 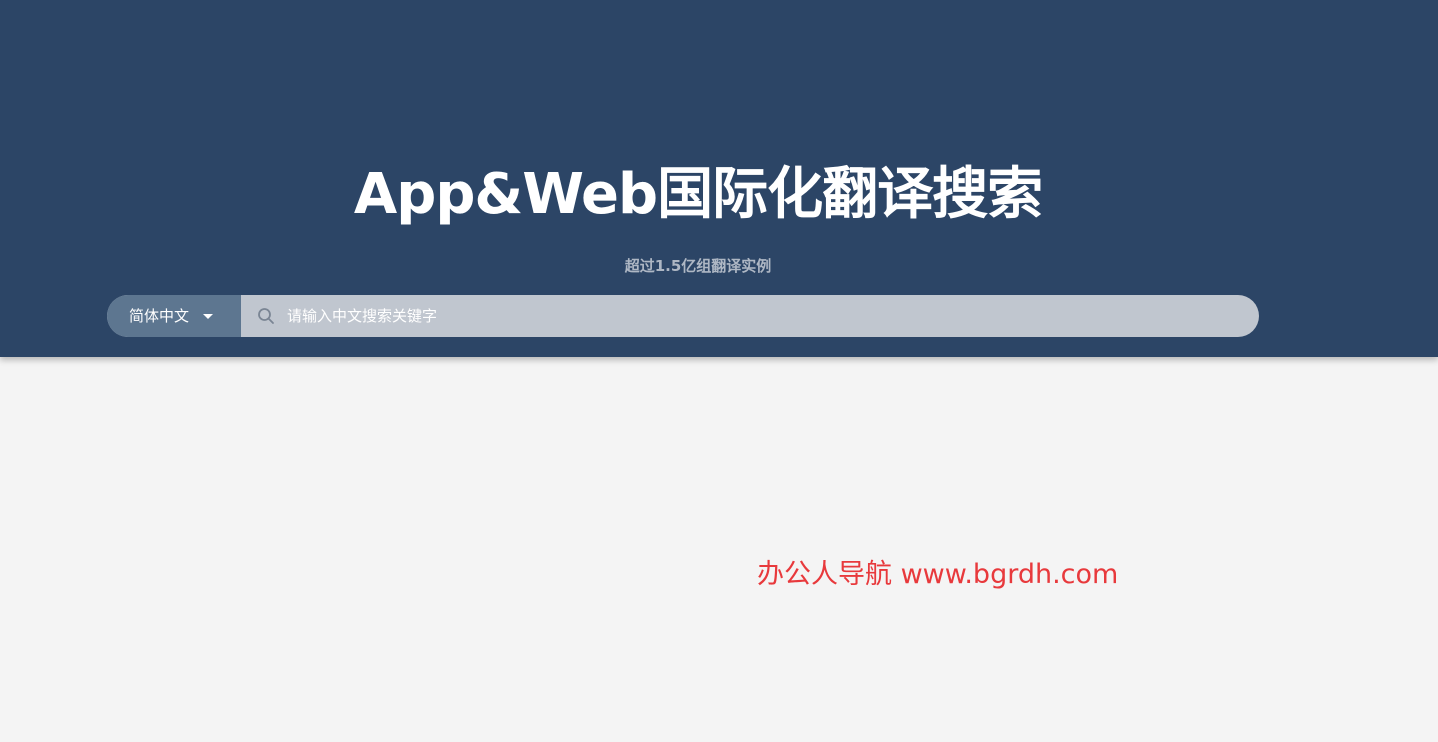 I want to click on search-bar: 简体中文, so click(x=683, y=316).